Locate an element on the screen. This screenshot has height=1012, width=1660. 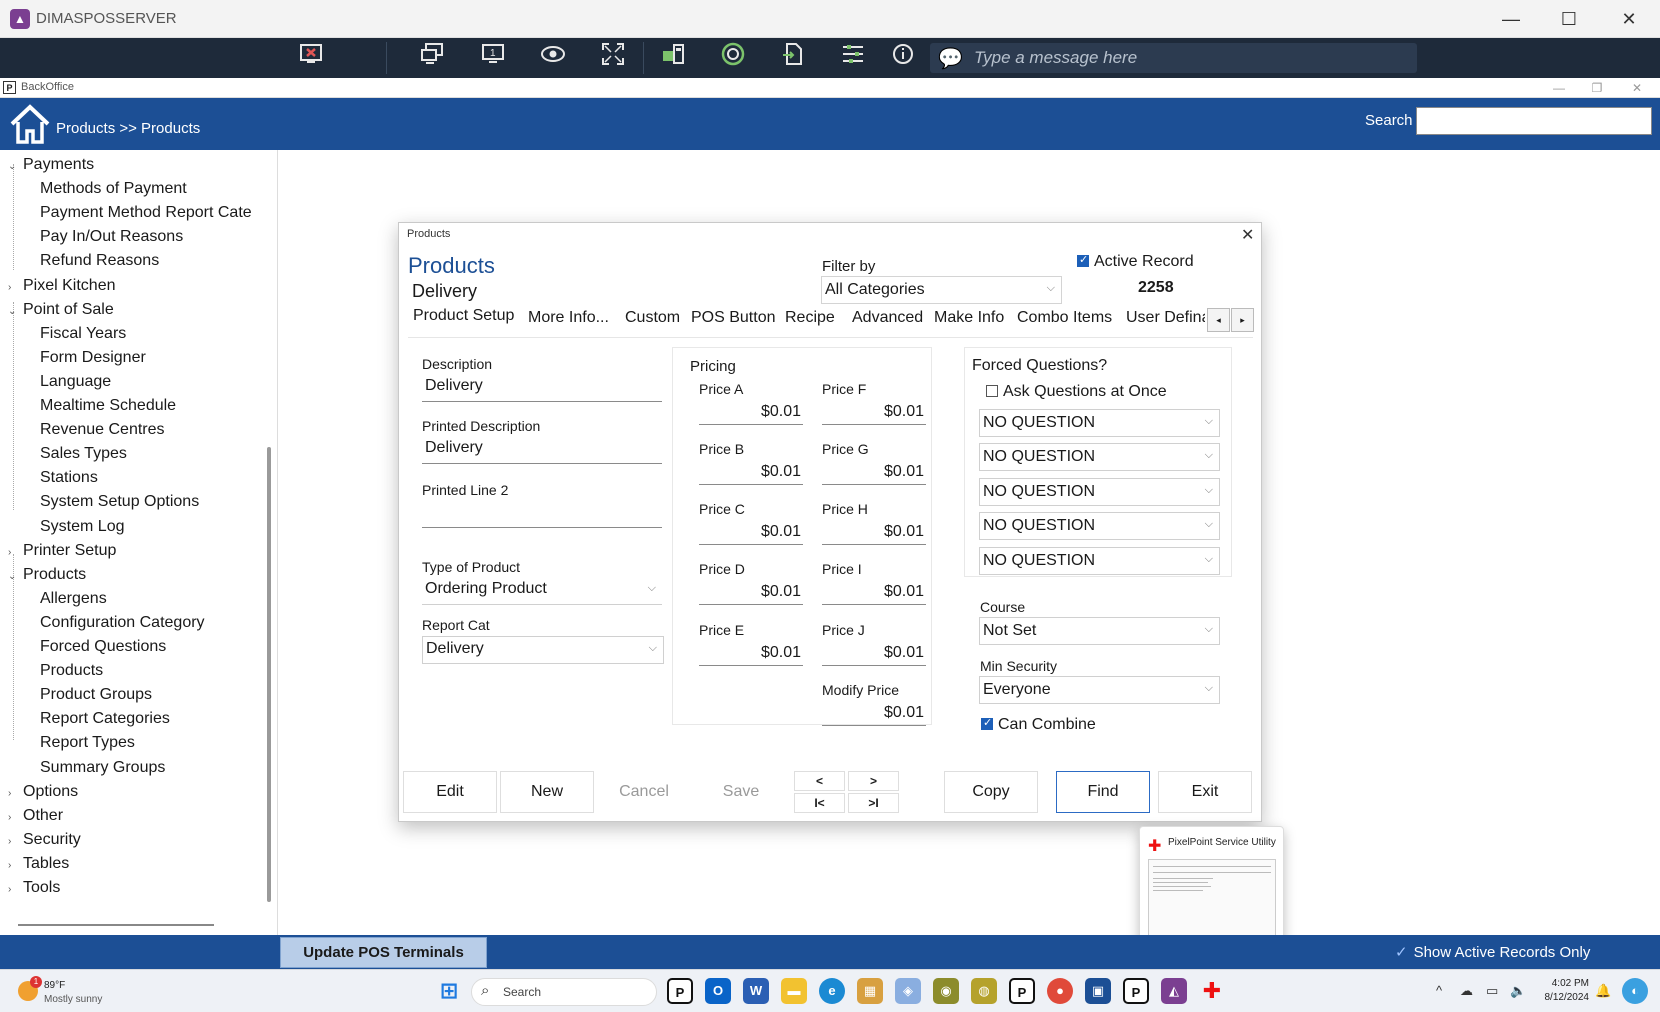
tree-item: Report Types is located at coordinates (87, 743).